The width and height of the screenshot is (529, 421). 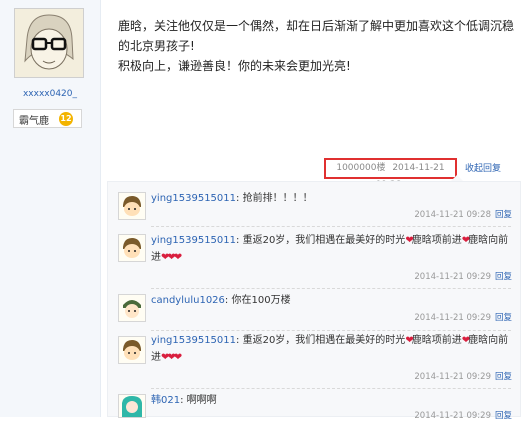 What do you see at coordinates (332, 198) in the screenshot?
I see `reply-text: ying1539515011: 抢前排！！！！` at bounding box center [332, 198].